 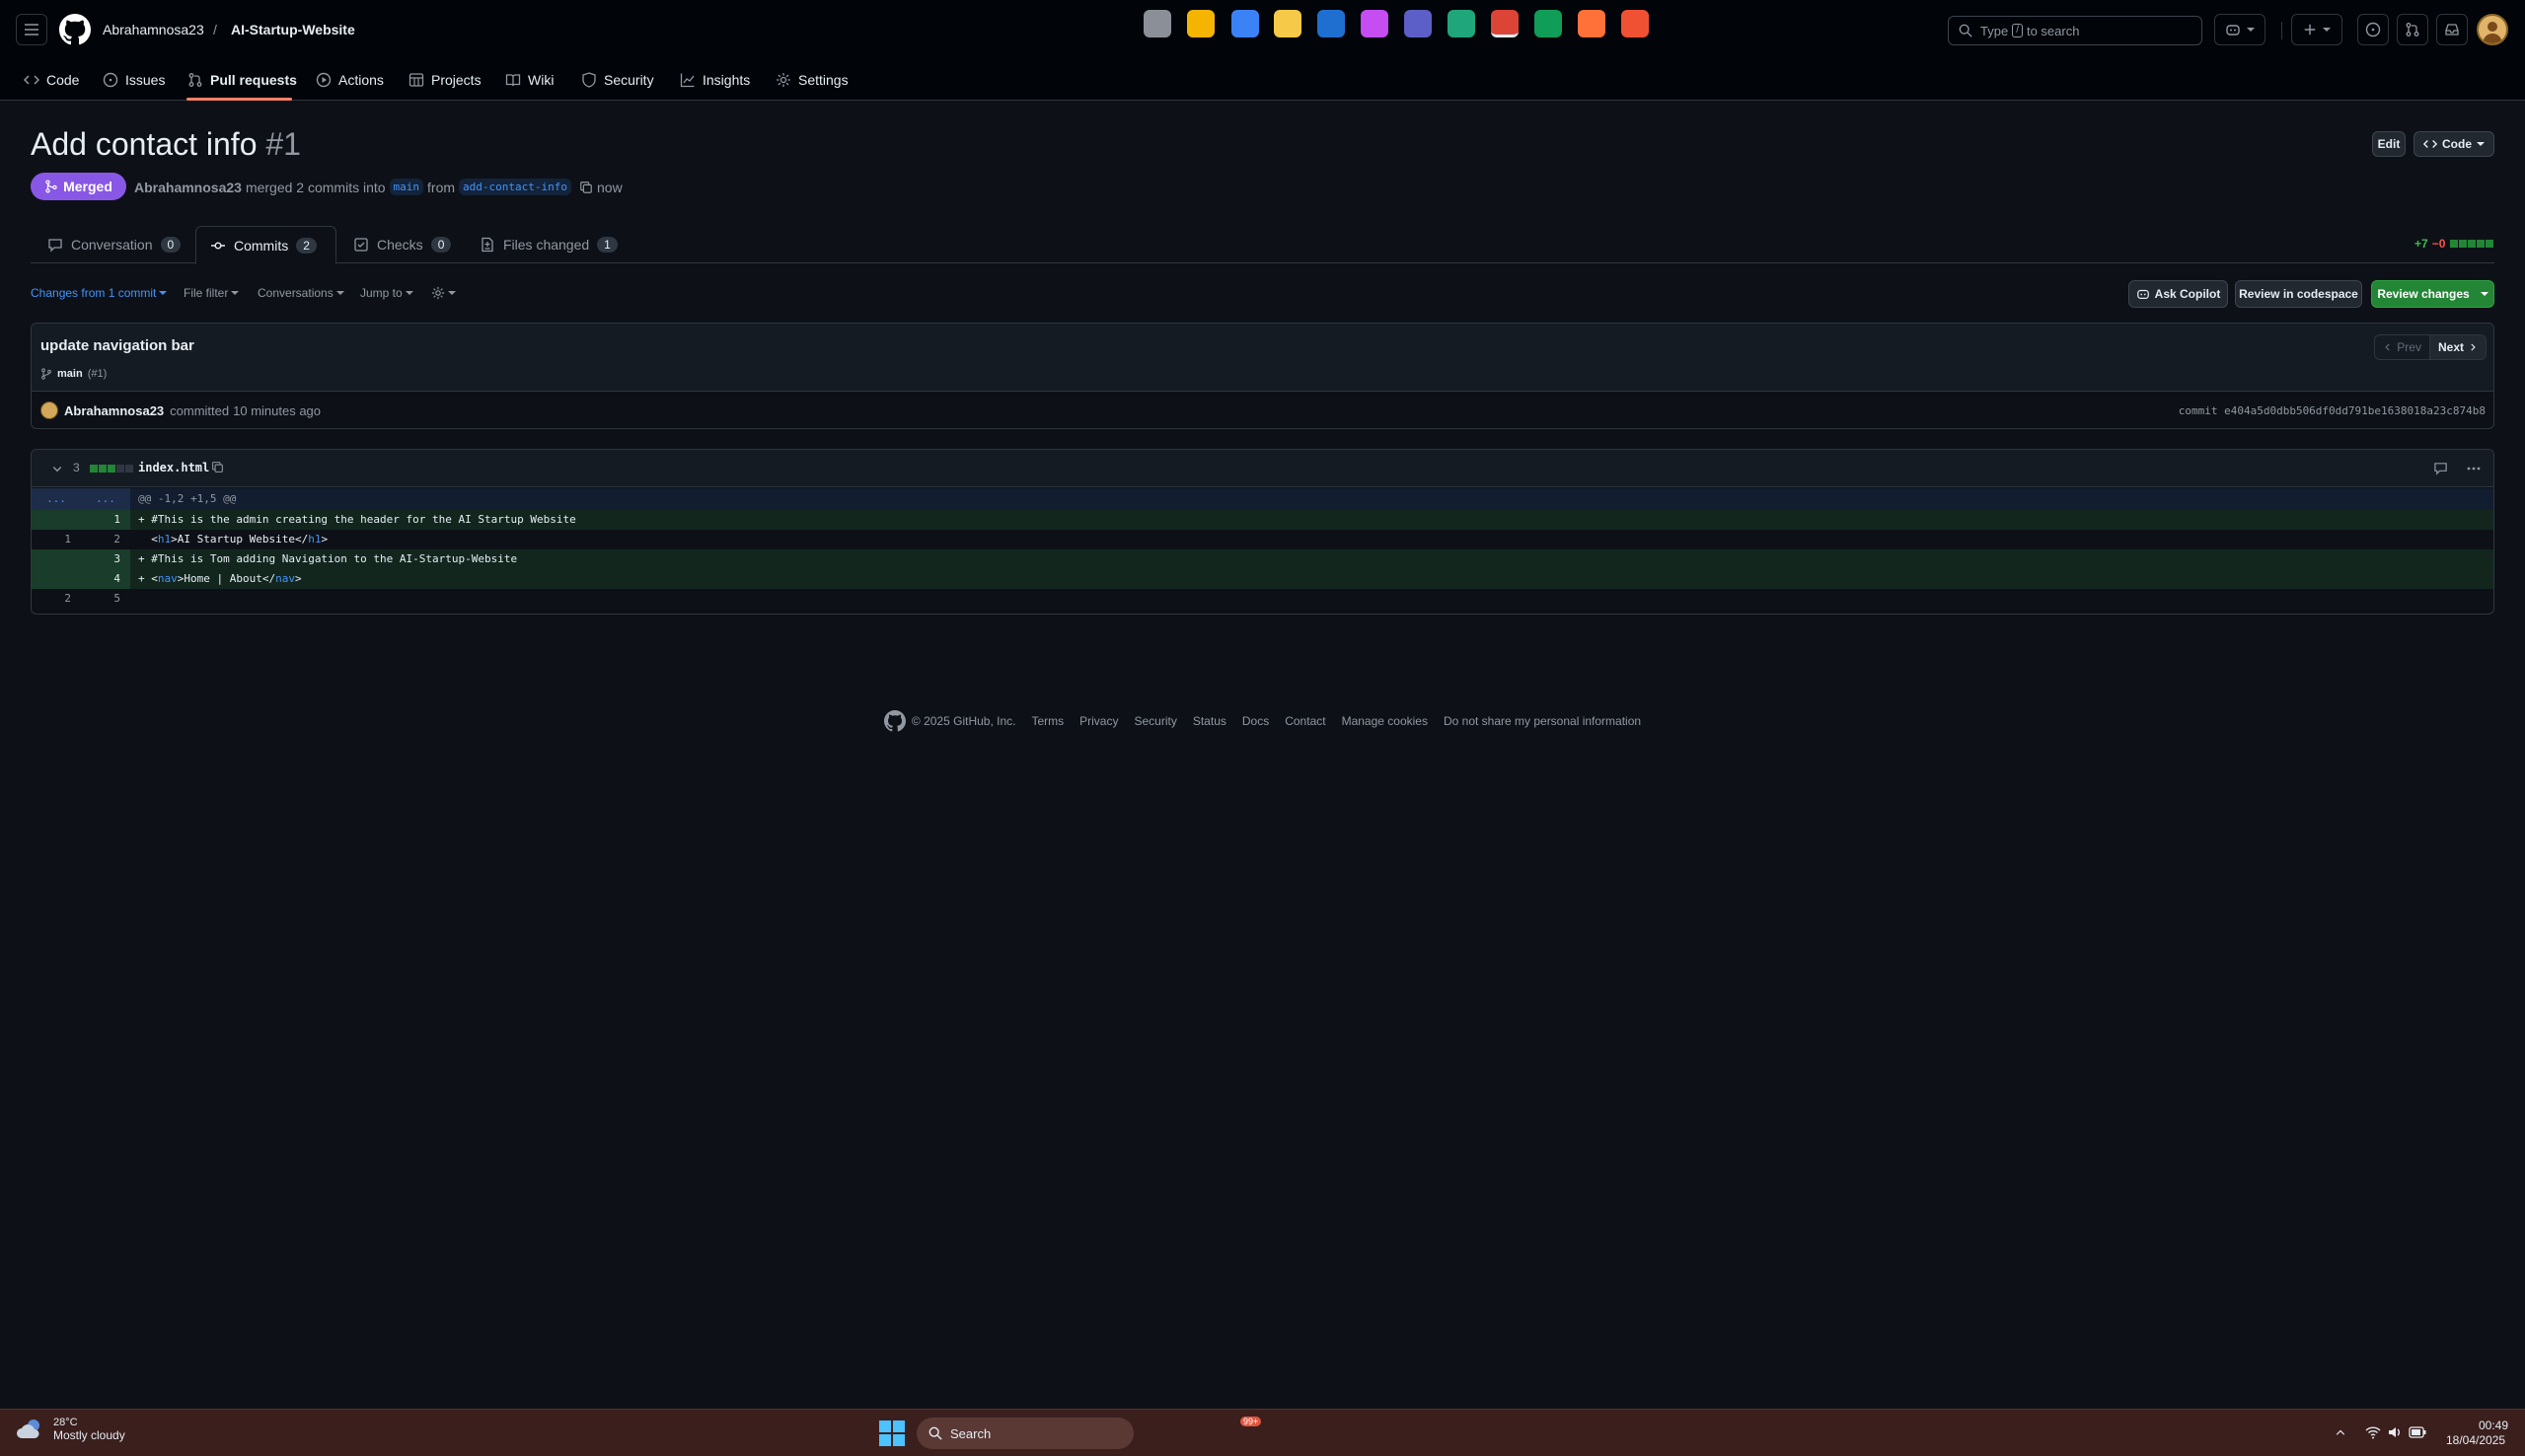 I want to click on wifi-icon, so click(x=2373, y=1432).